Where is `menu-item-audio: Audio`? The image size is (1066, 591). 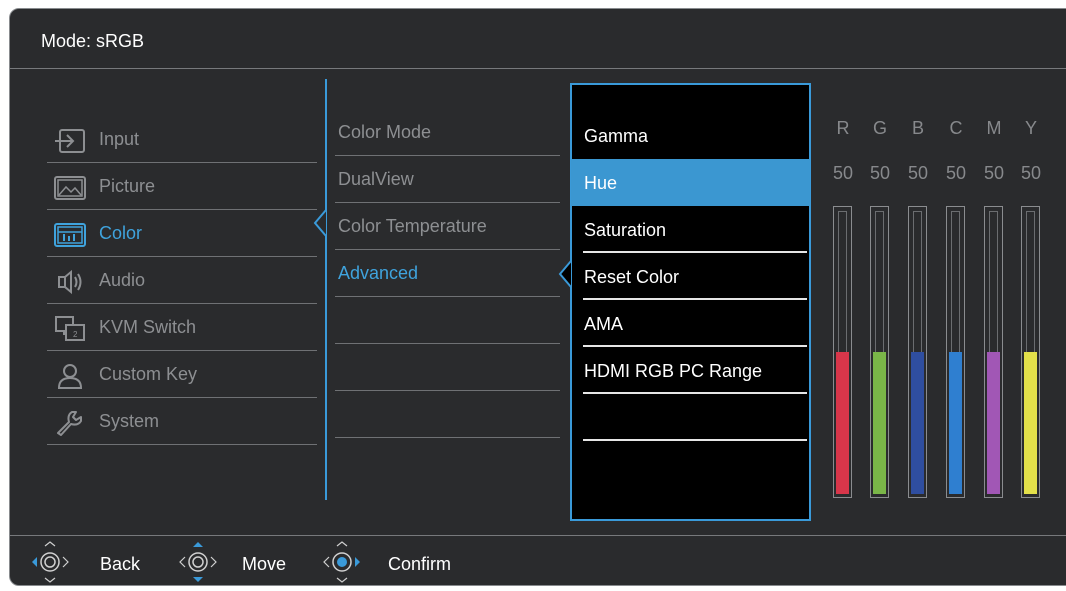 menu-item-audio: Audio is located at coordinates (182, 280).